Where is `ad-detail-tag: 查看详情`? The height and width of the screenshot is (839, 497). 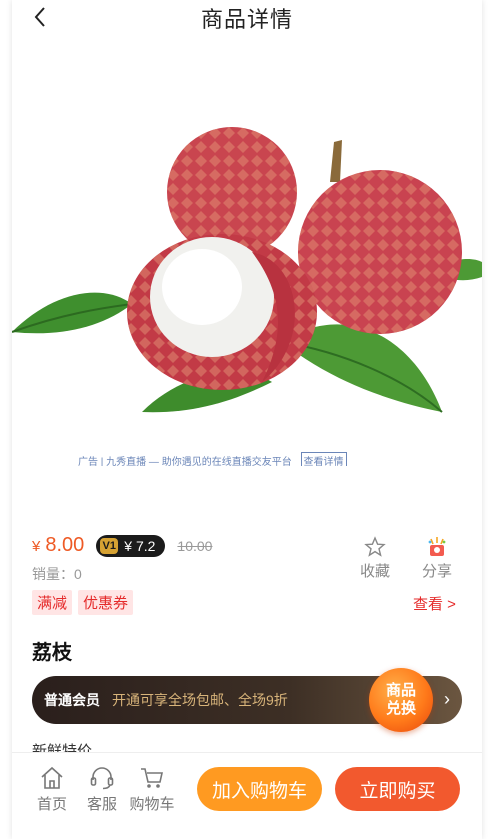 ad-detail-tag: 查看详情 is located at coordinates (323, 459).